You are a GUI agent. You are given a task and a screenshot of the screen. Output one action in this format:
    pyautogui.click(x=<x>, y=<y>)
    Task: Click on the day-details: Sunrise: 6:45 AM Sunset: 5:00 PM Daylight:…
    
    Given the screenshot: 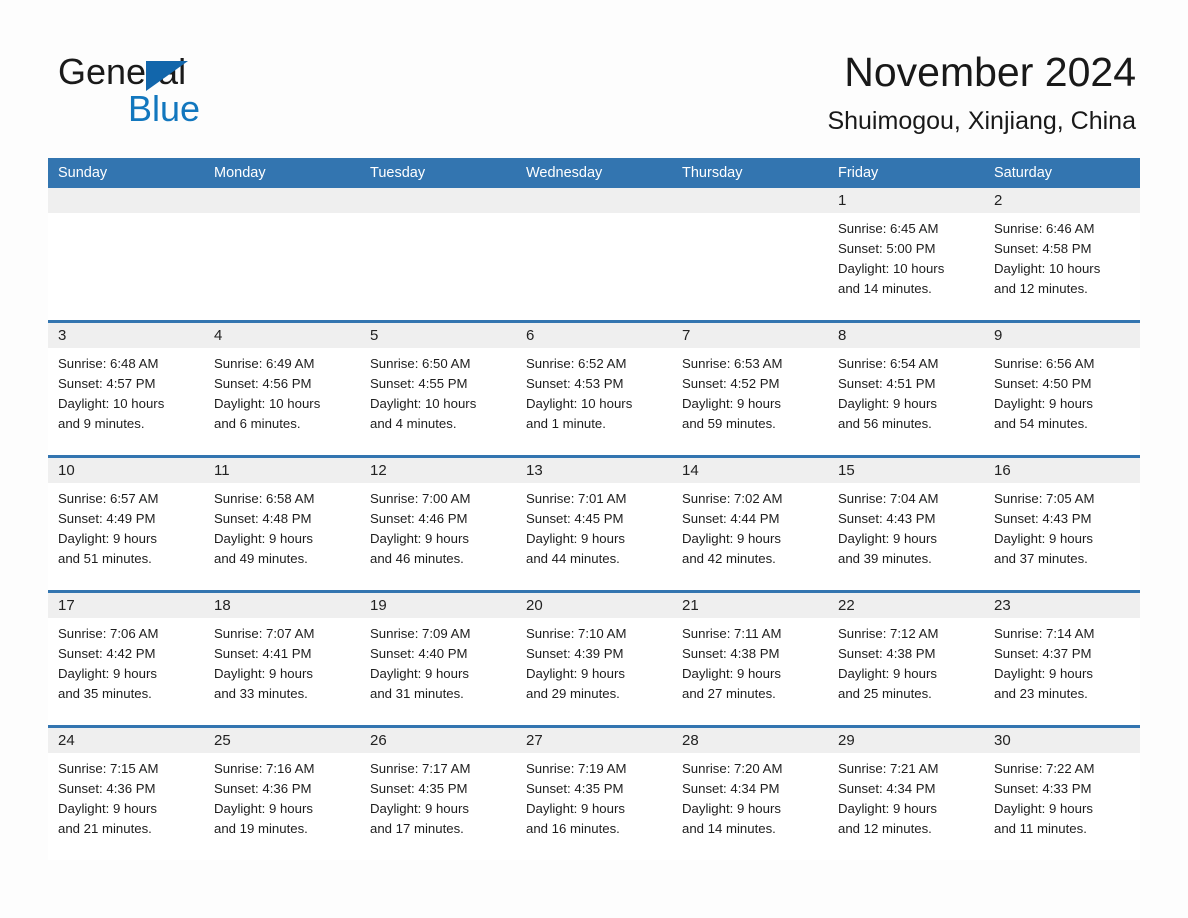 What is the action you would take?
    pyautogui.click(x=906, y=256)
    